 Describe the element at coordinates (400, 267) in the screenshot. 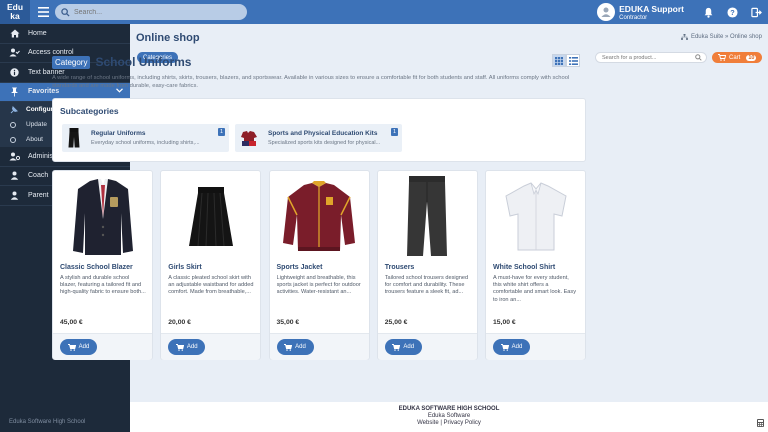

I see `product-name: Trousers` at that location.